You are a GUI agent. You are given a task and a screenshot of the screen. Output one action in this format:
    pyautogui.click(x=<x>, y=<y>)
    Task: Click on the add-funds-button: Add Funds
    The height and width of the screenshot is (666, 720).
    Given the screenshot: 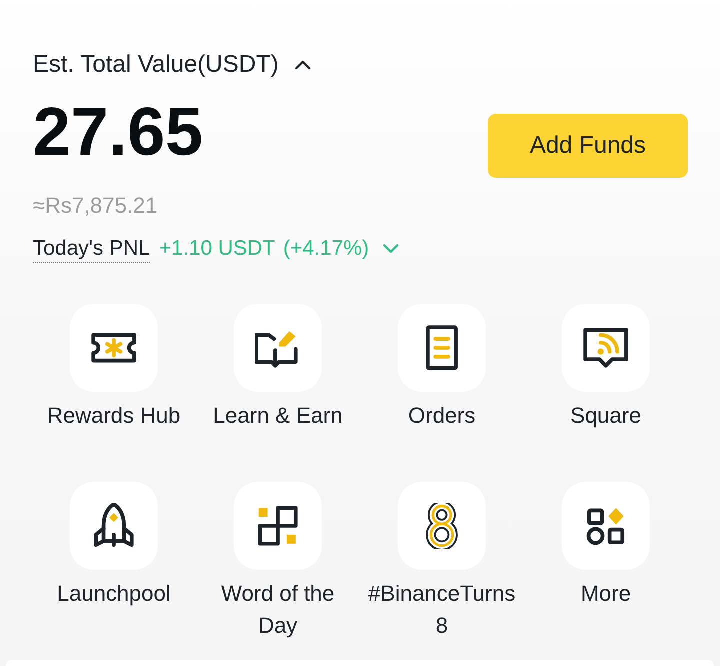 What is the action you would take?
    pyautogui.click(x=588, y=146)
    